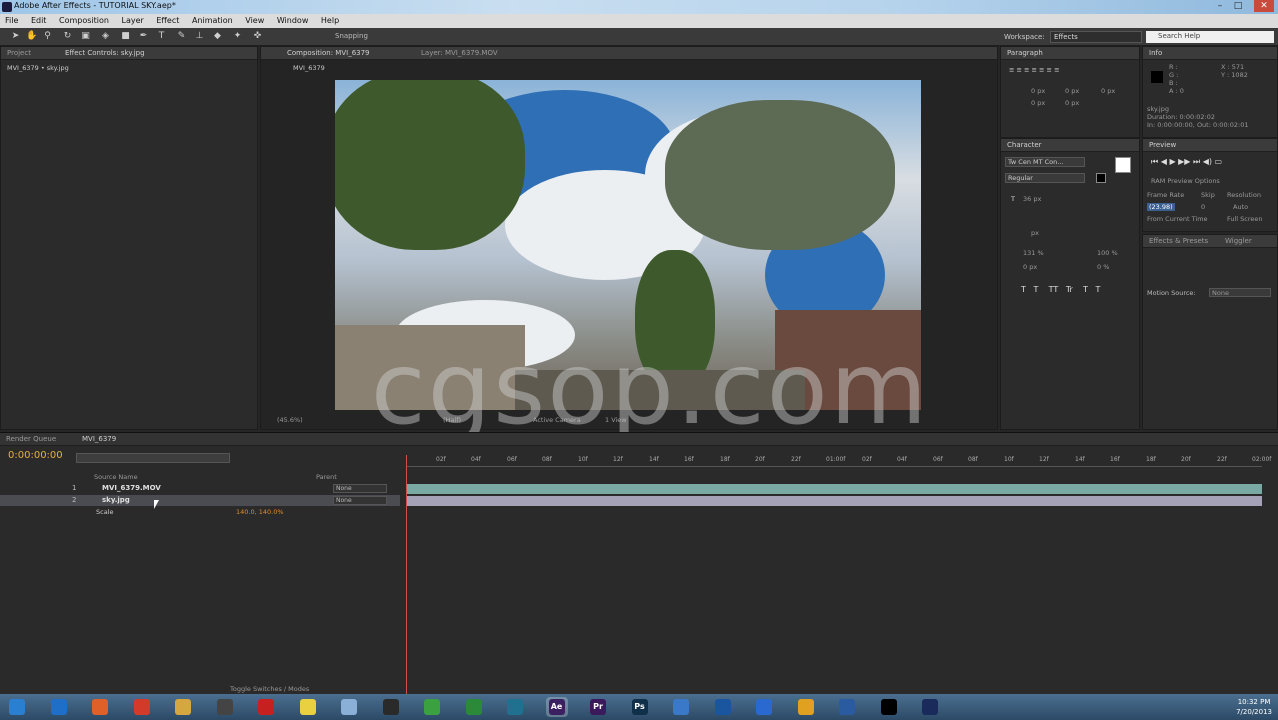 The height and width of the screenshot is (720, 1278). What do you see at coordinates (105, 53) in the screenshot?
I see `tab-effect-controls: Effect Controls: sky.jpg` at bounding box center [105, 53].